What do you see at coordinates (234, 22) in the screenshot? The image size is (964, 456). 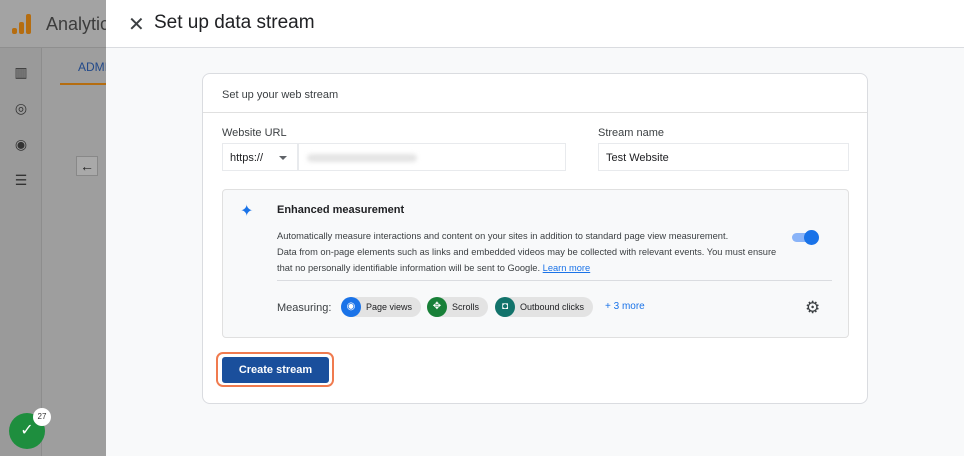 I see `page-title: Set up data stream` at bounding box center [234, 22].